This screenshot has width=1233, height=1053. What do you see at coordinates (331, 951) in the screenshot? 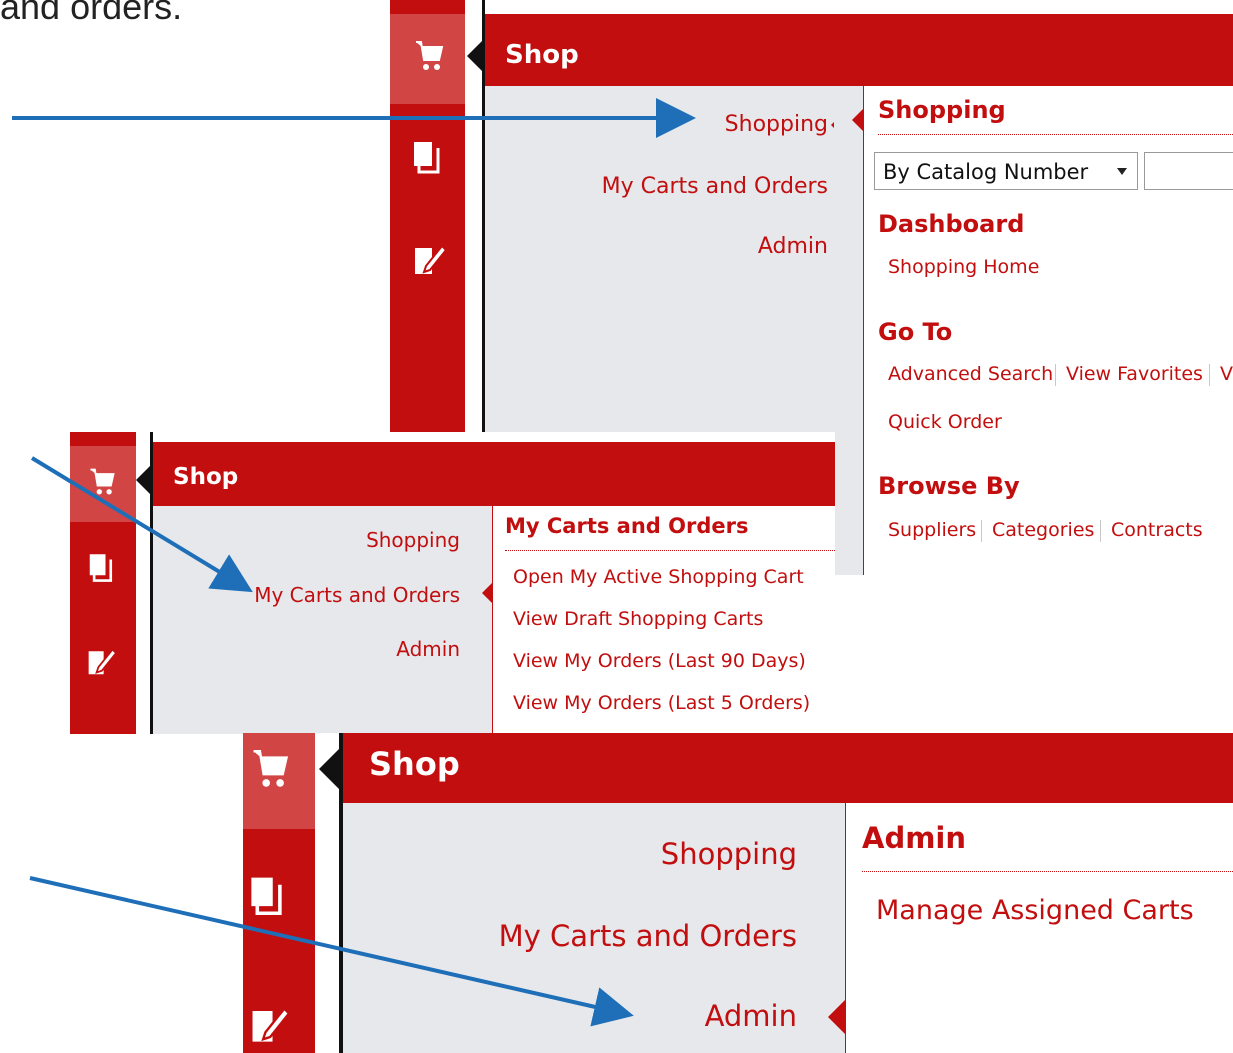
I see `arrow-to-admin` at bounding box center [331, 951].